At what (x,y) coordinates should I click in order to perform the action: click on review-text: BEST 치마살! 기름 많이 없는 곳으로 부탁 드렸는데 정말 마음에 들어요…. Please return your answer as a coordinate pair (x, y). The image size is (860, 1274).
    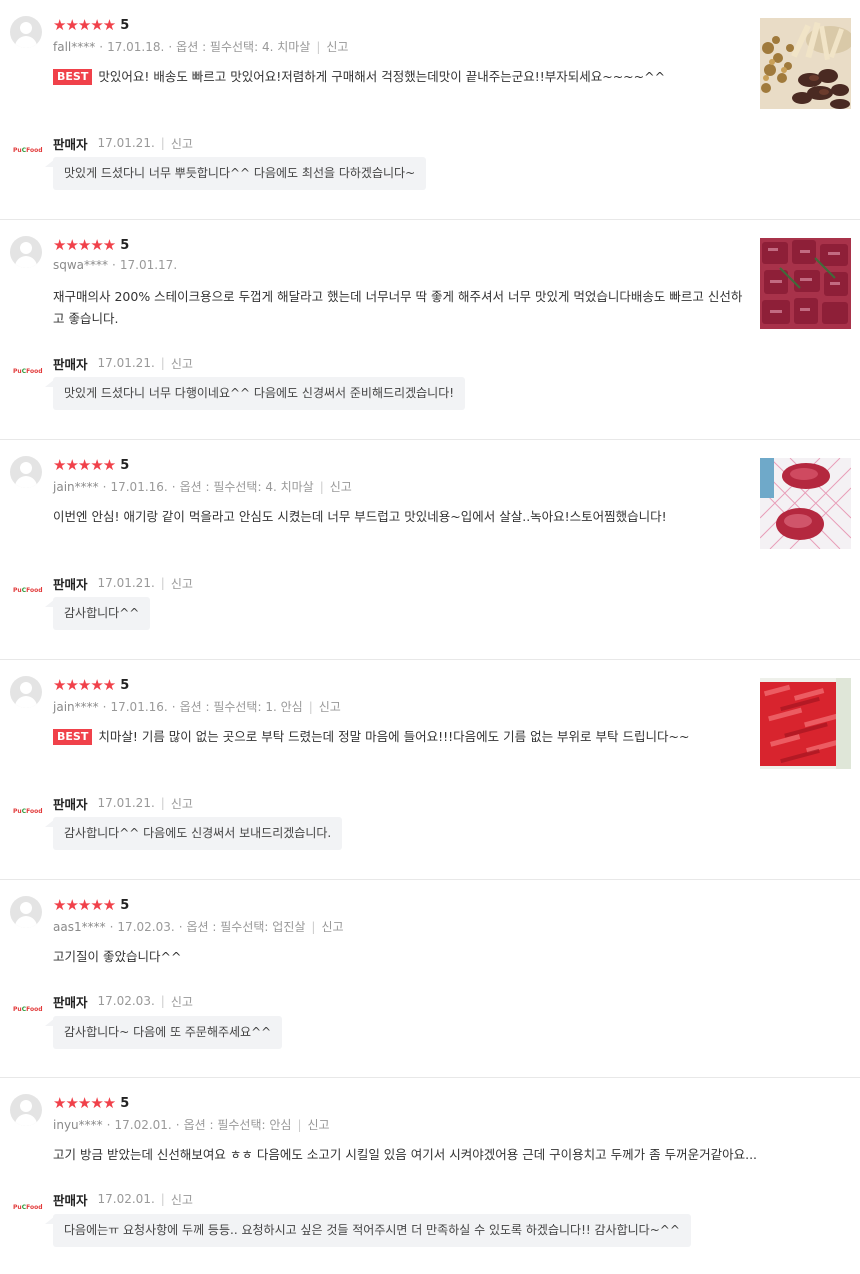
    Looking at the image, I should click on (398, 737).